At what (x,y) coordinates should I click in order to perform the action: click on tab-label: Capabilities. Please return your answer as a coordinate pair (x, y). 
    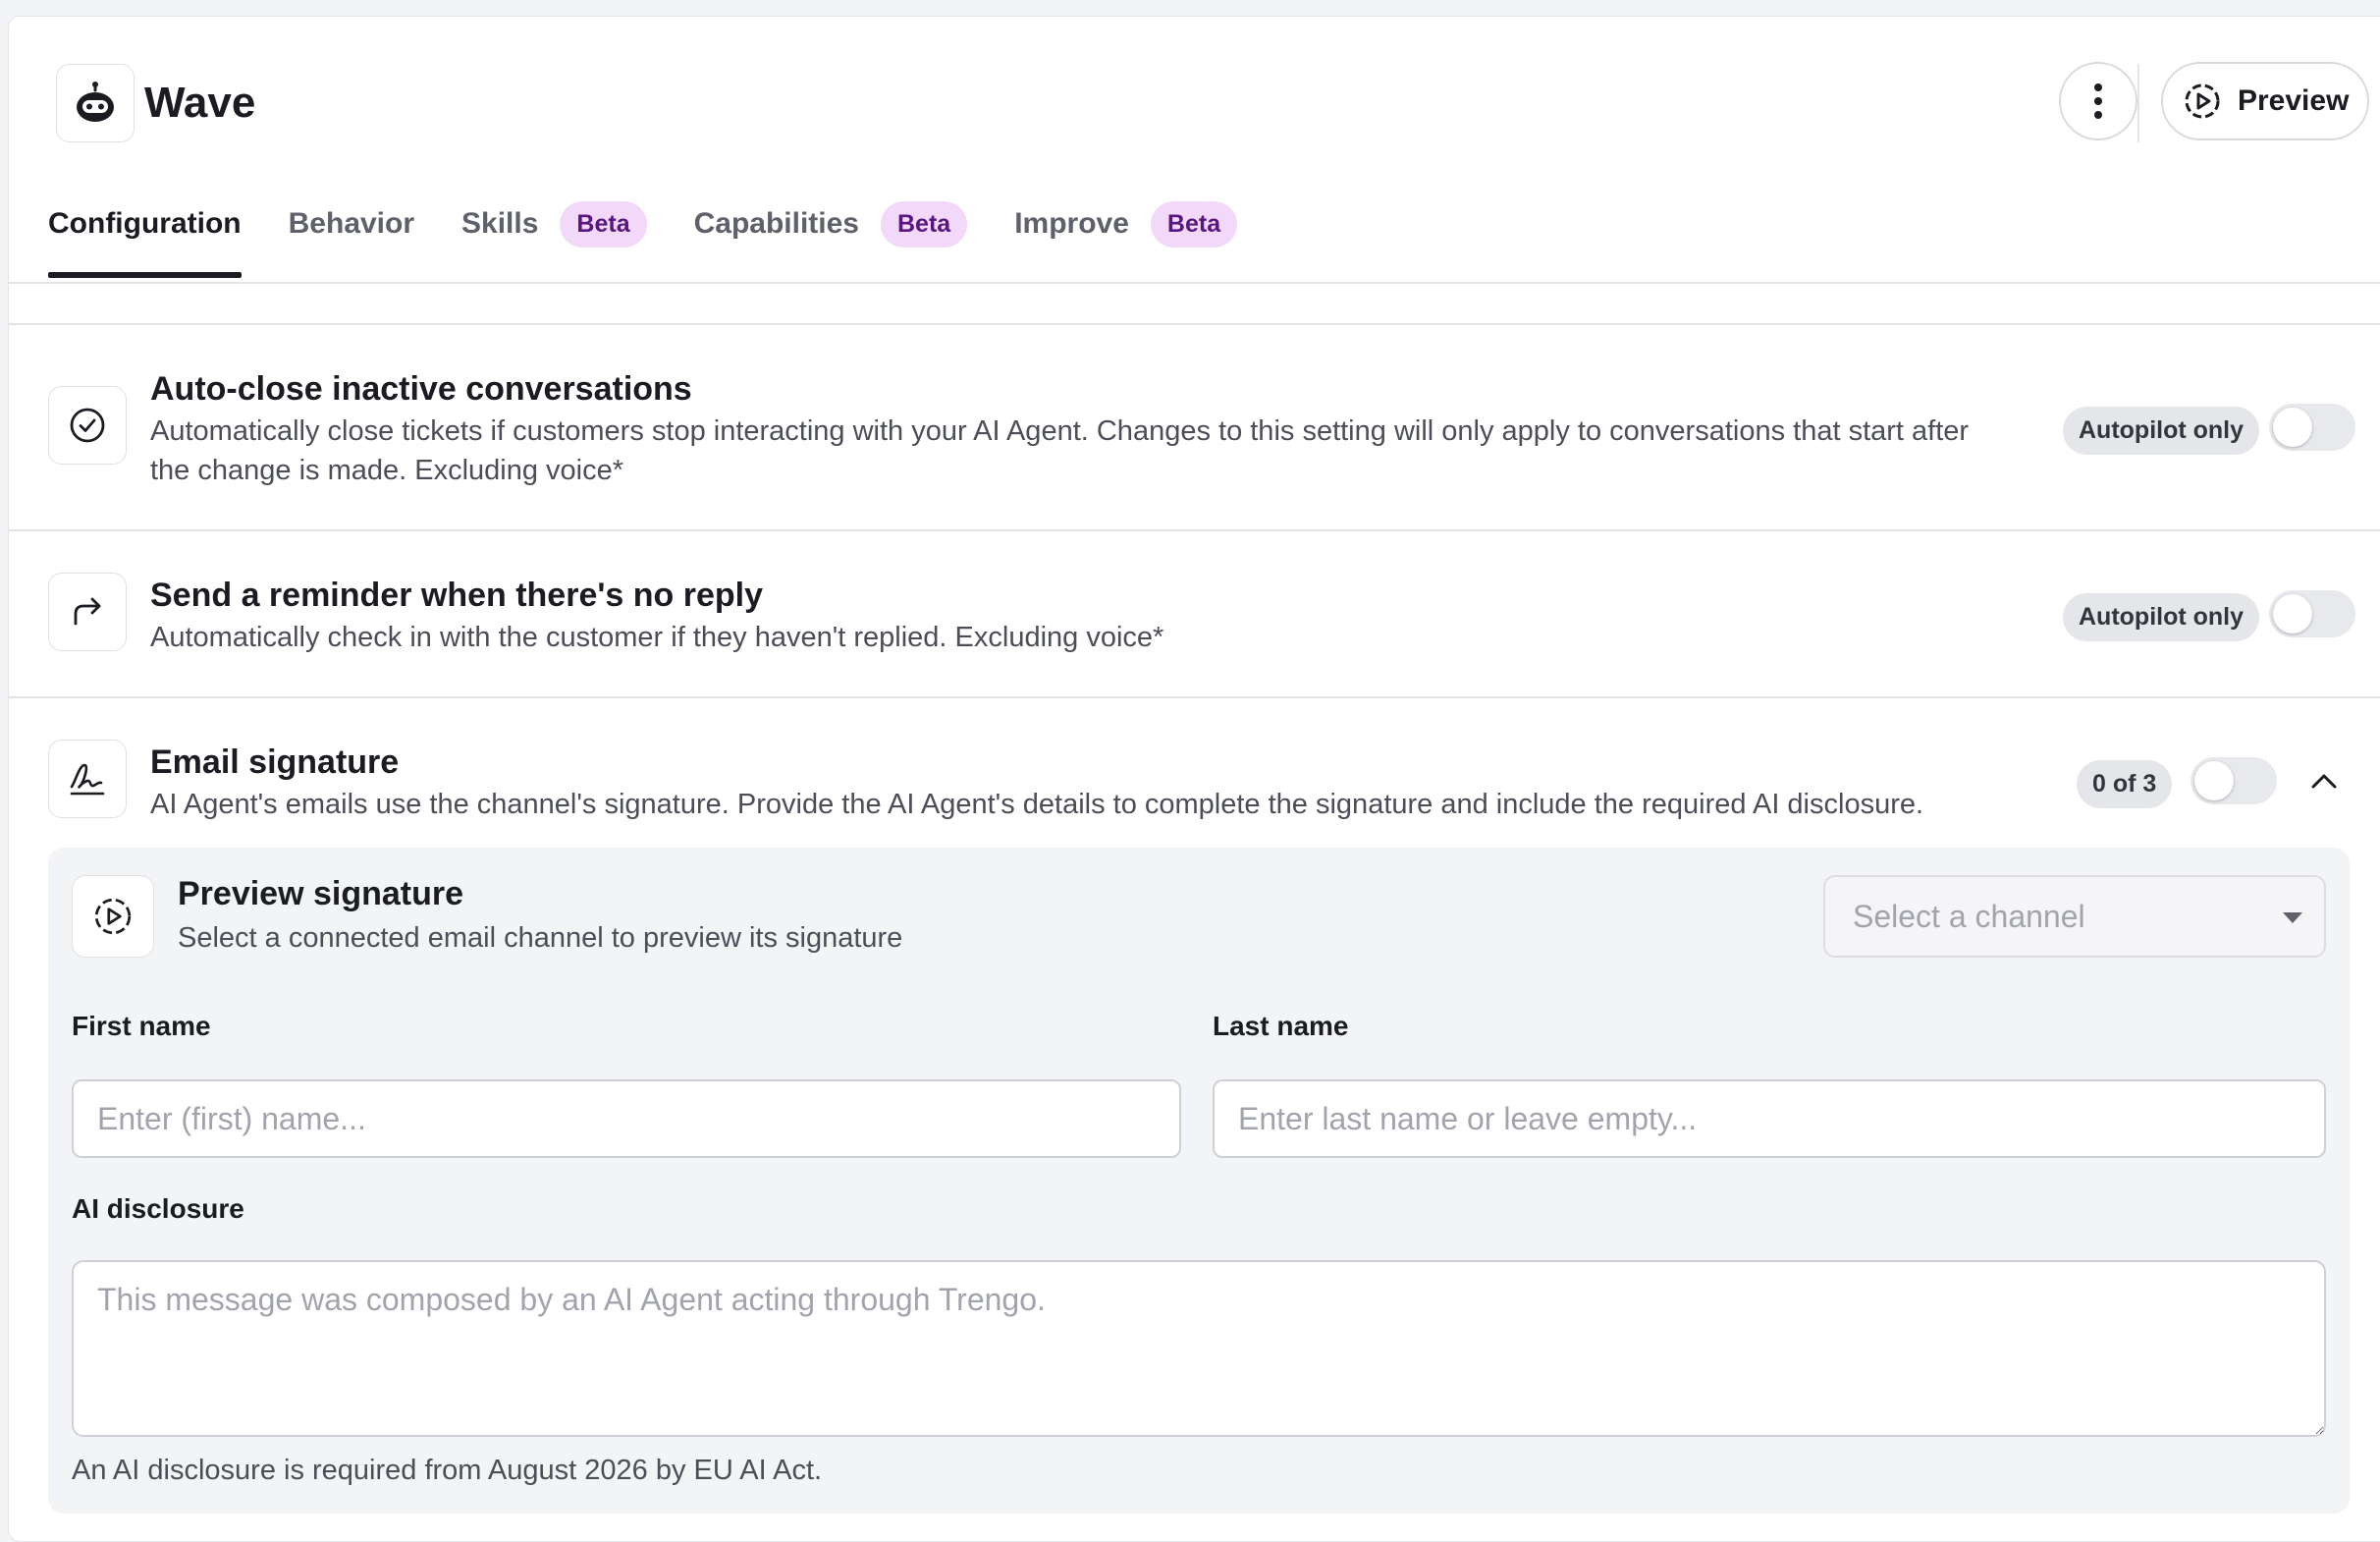
    Looking at the image, I should click on (776, 223).